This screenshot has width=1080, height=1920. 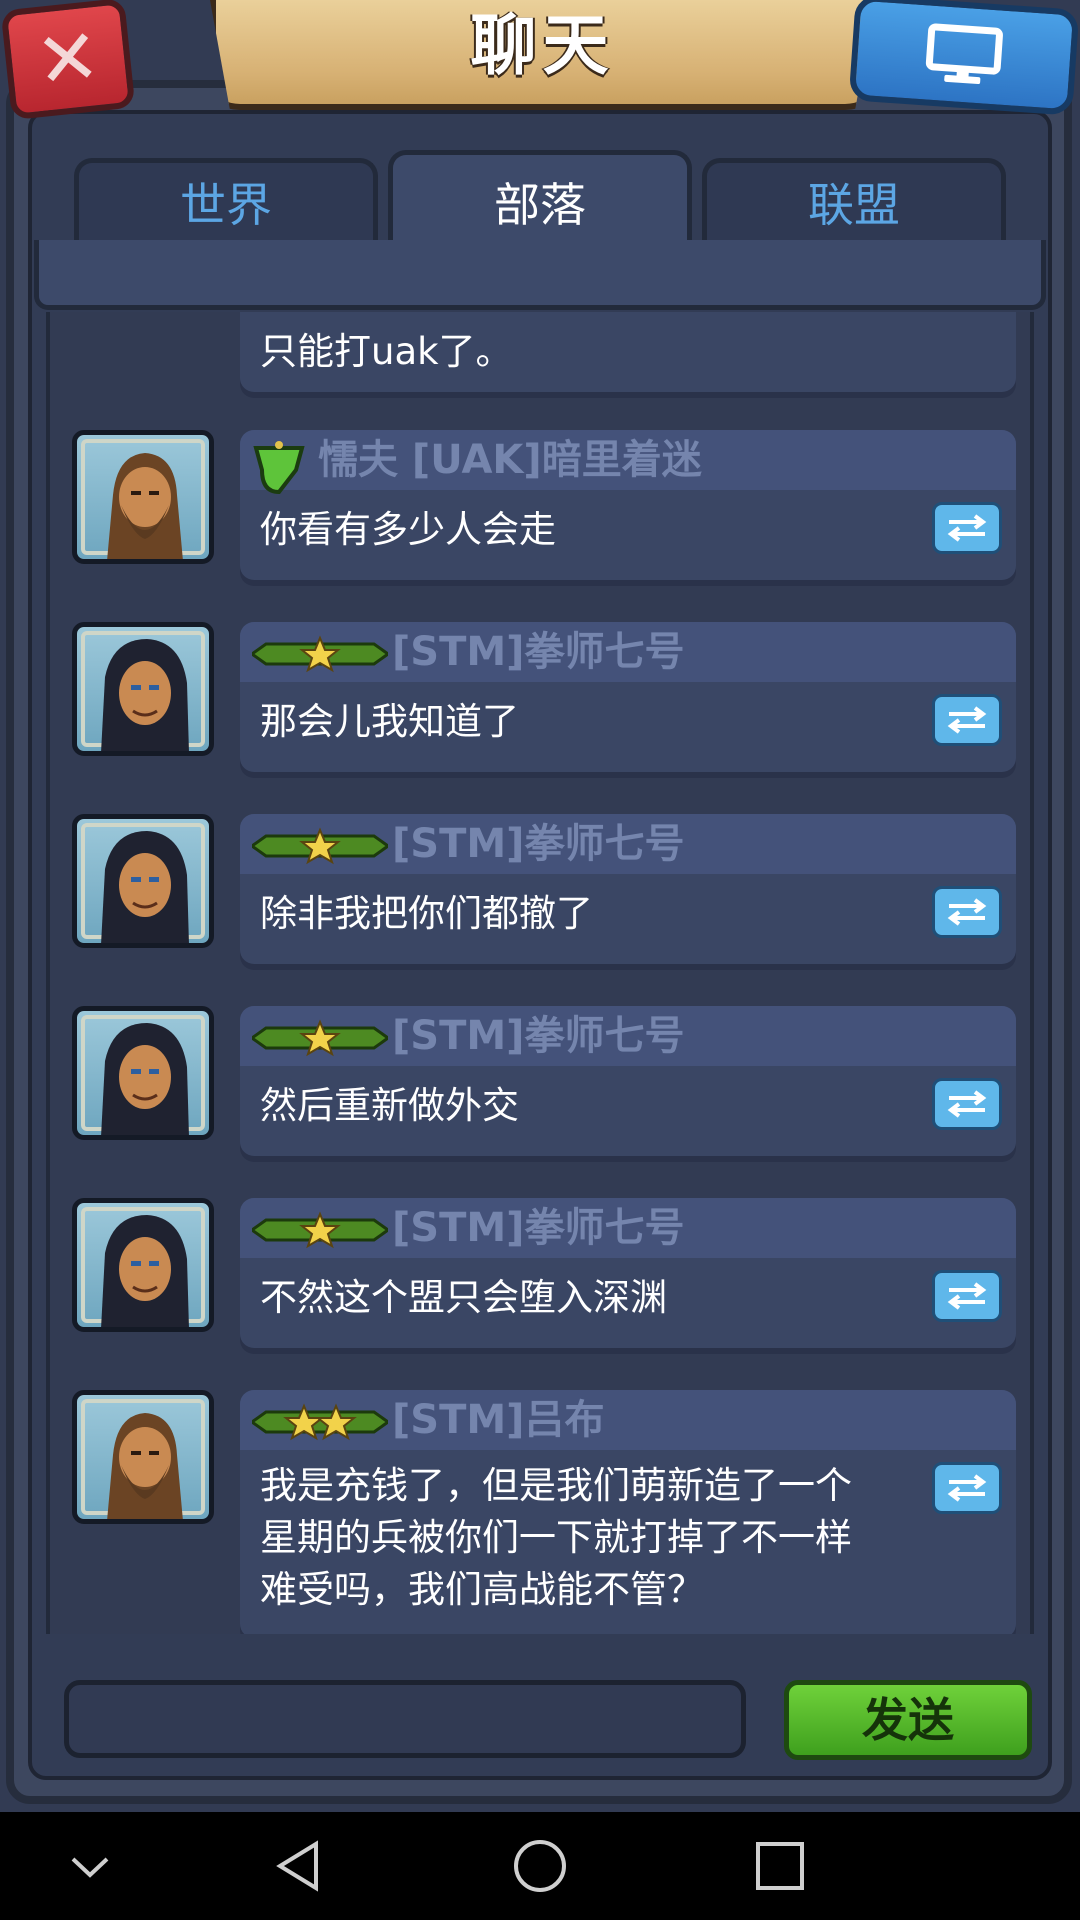 I want to click on chevron-down-icon, so click(x=90, y=1867).